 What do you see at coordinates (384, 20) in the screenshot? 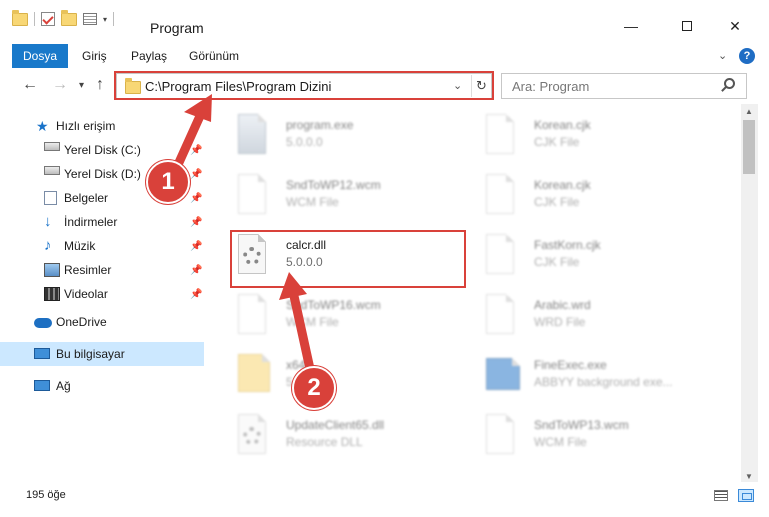
I see `title-bar: ▾ Program — ✕` at bounding box center [384, 20].